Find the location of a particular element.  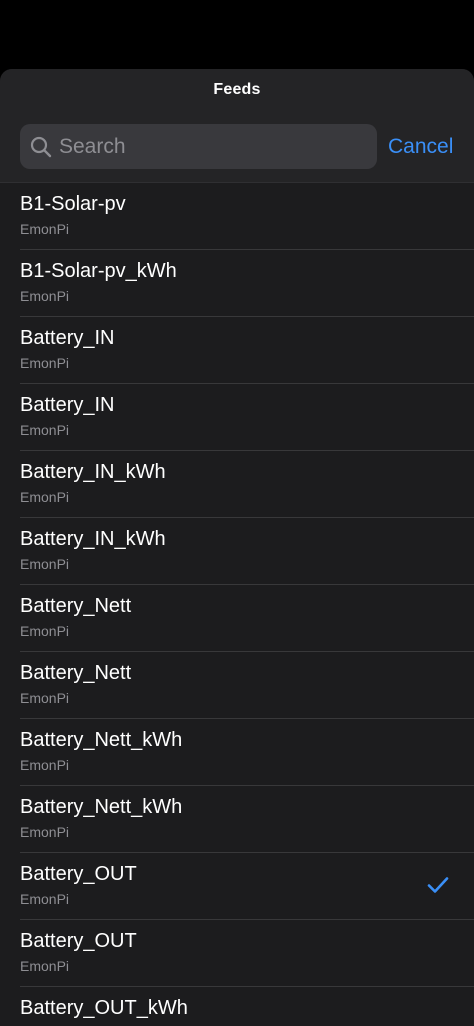

feed-list-item: Battery_OUT_kWhEmonPi is located at coordinates (237, 1006).